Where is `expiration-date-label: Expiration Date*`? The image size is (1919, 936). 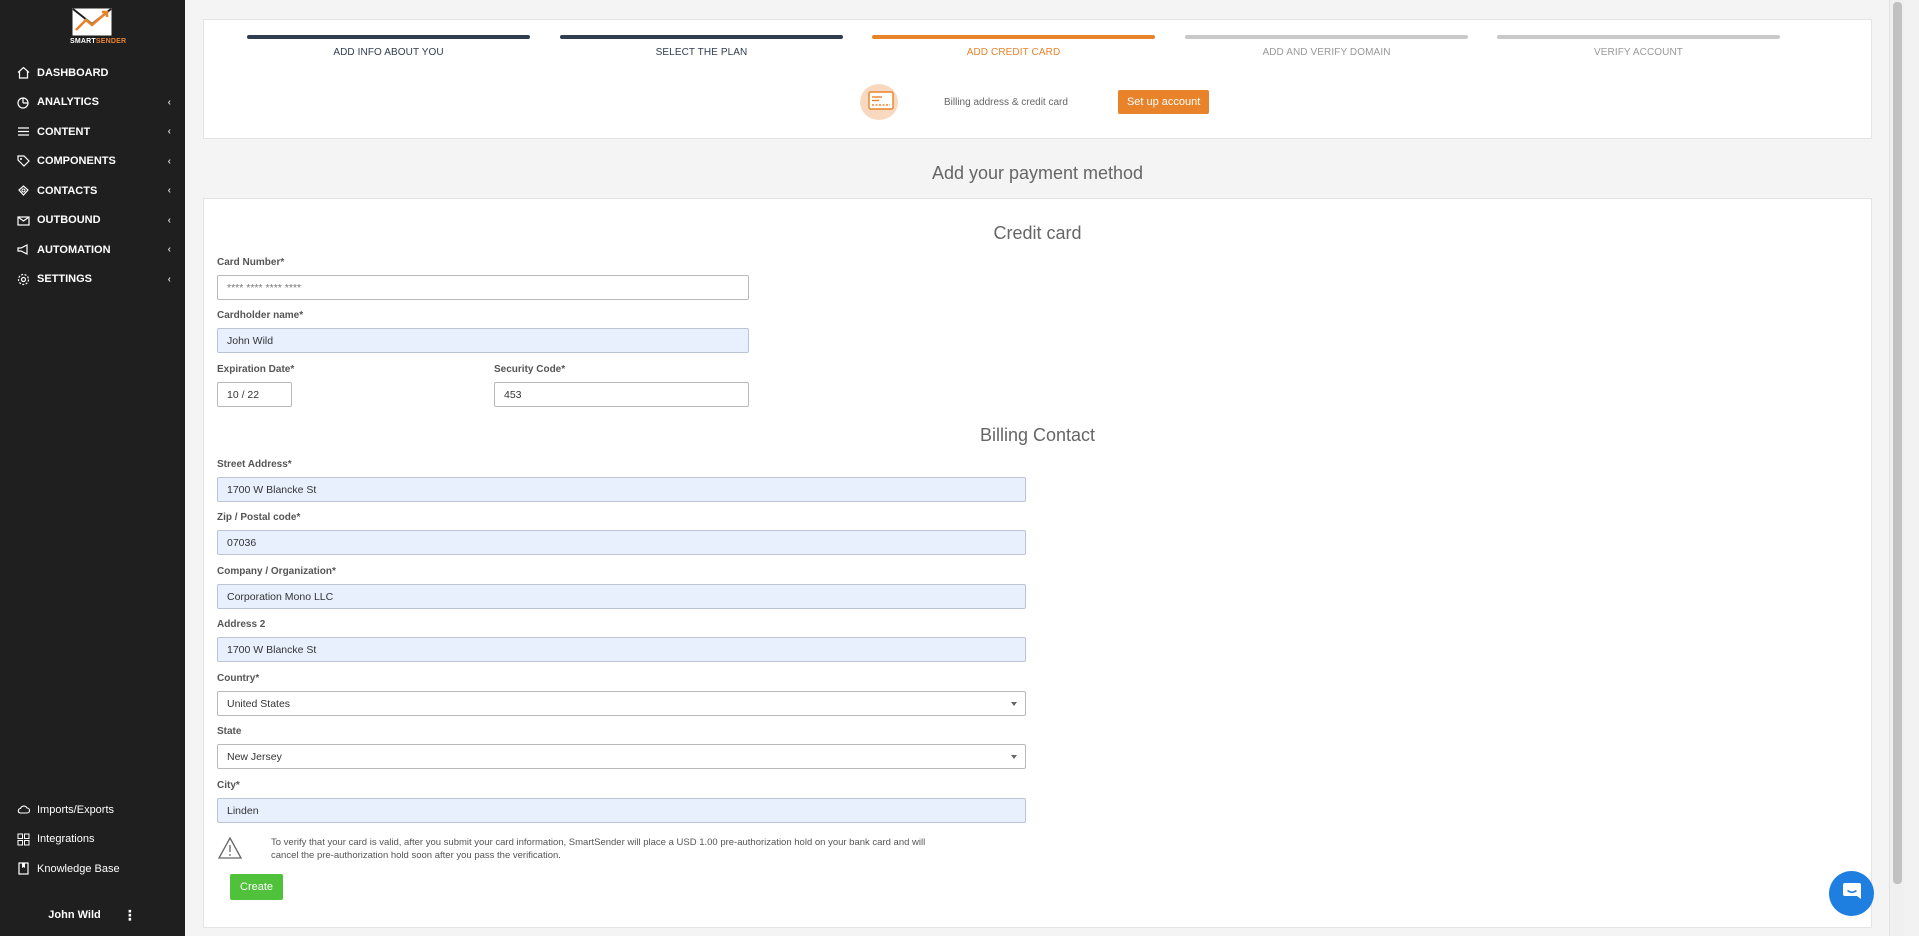
expiration-date-label: Expiration Date* is located at coordinates (256, 369).